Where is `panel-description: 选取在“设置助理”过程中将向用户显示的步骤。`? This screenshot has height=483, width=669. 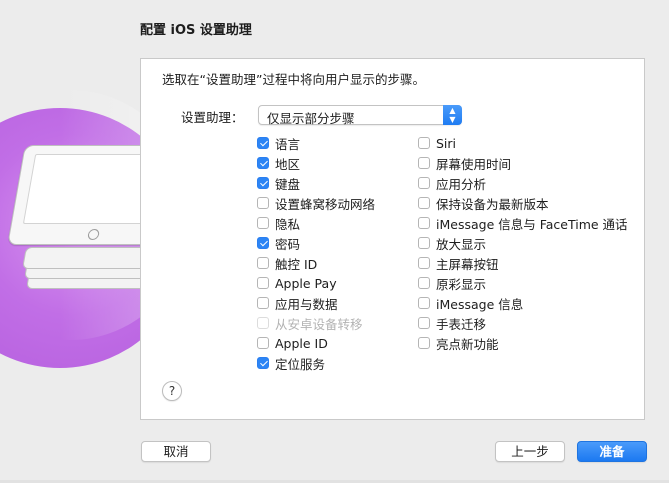 panel-description: 选取在“设置助理”过程中将向用户显示的步骤。 is located at coordinates (293, 79).